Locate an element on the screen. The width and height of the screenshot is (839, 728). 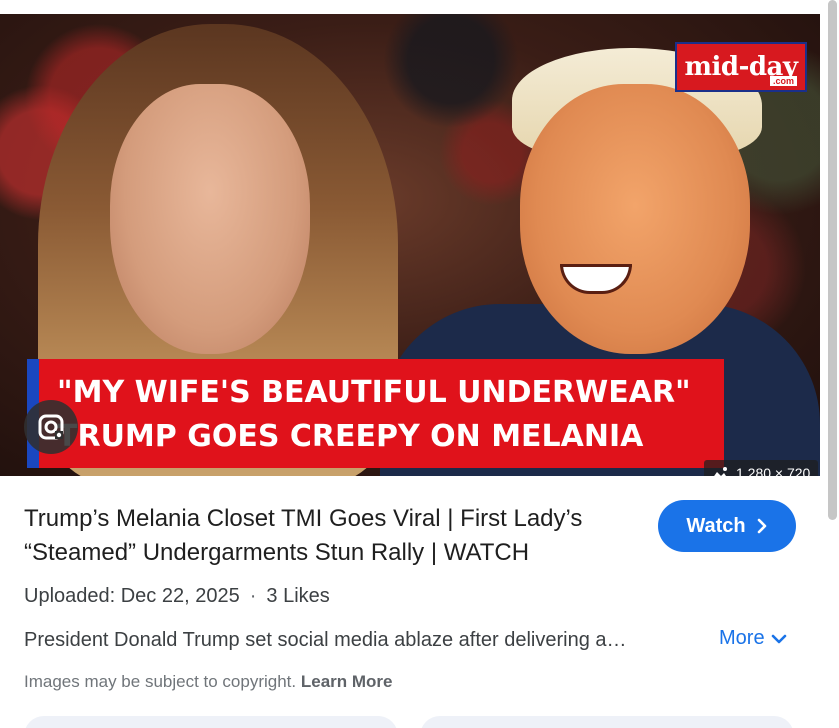
learn-more-link: Learn More is located at coordinates (347, 681).